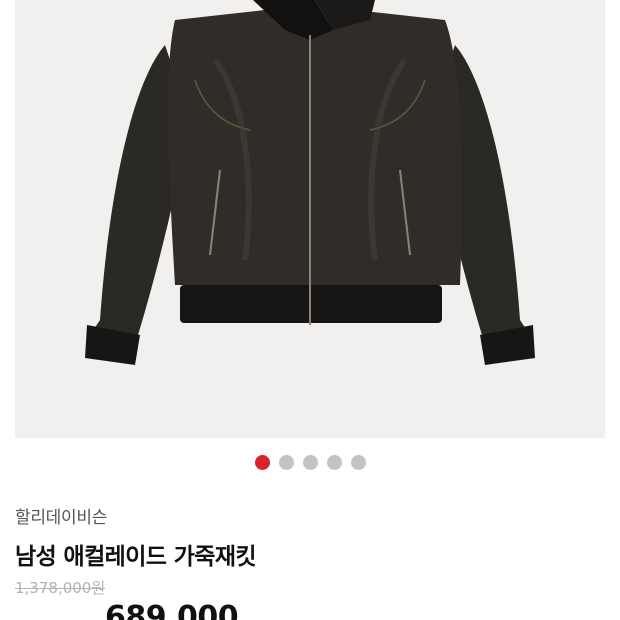 This screenshot has width=620, height=620. What do you see at coordinates (60, 588) in the screenshot?
I see `original-price: 1,378,000원` at bounding box center [60, 588].